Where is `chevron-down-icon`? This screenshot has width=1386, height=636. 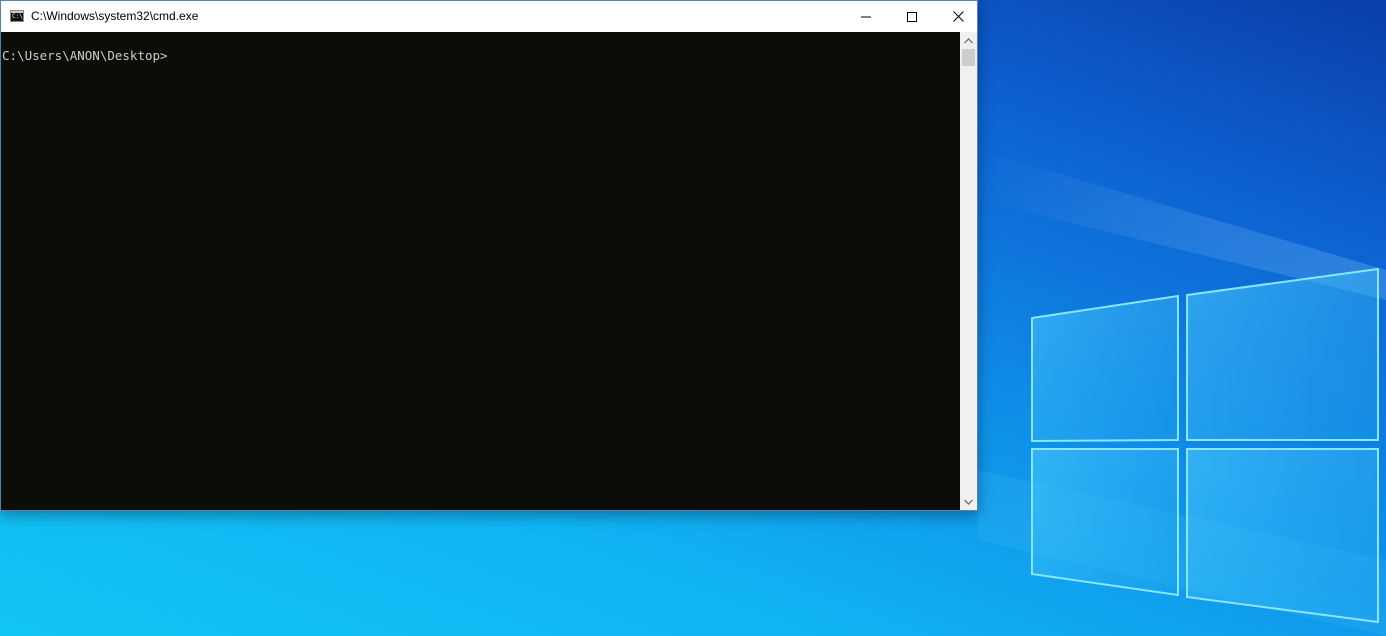 chevron-down-icon is located at coordinates (968, 502).